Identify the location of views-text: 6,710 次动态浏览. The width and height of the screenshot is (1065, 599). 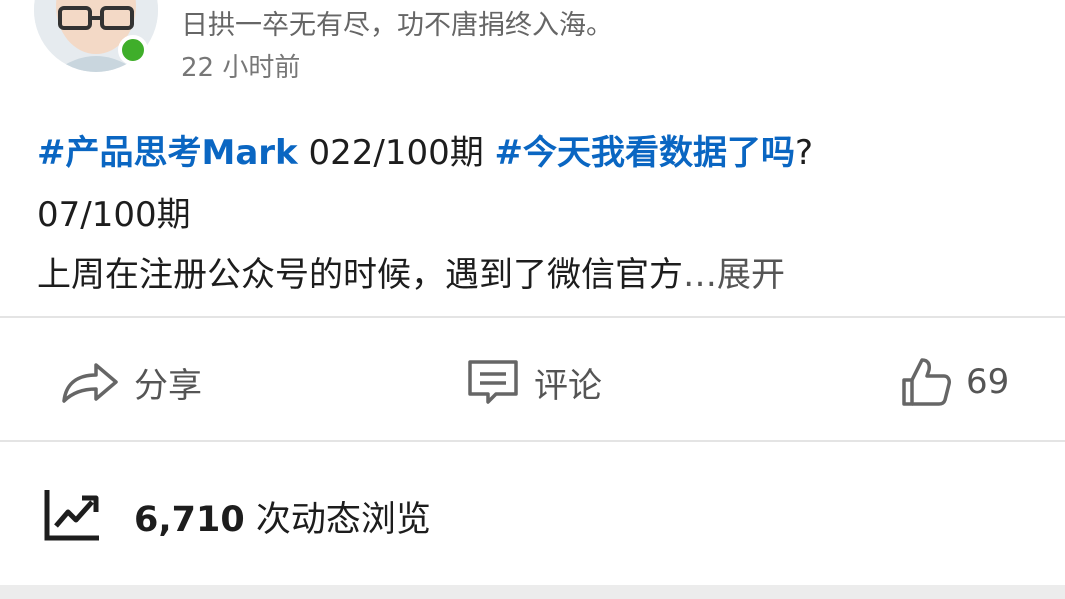
(282, 516).